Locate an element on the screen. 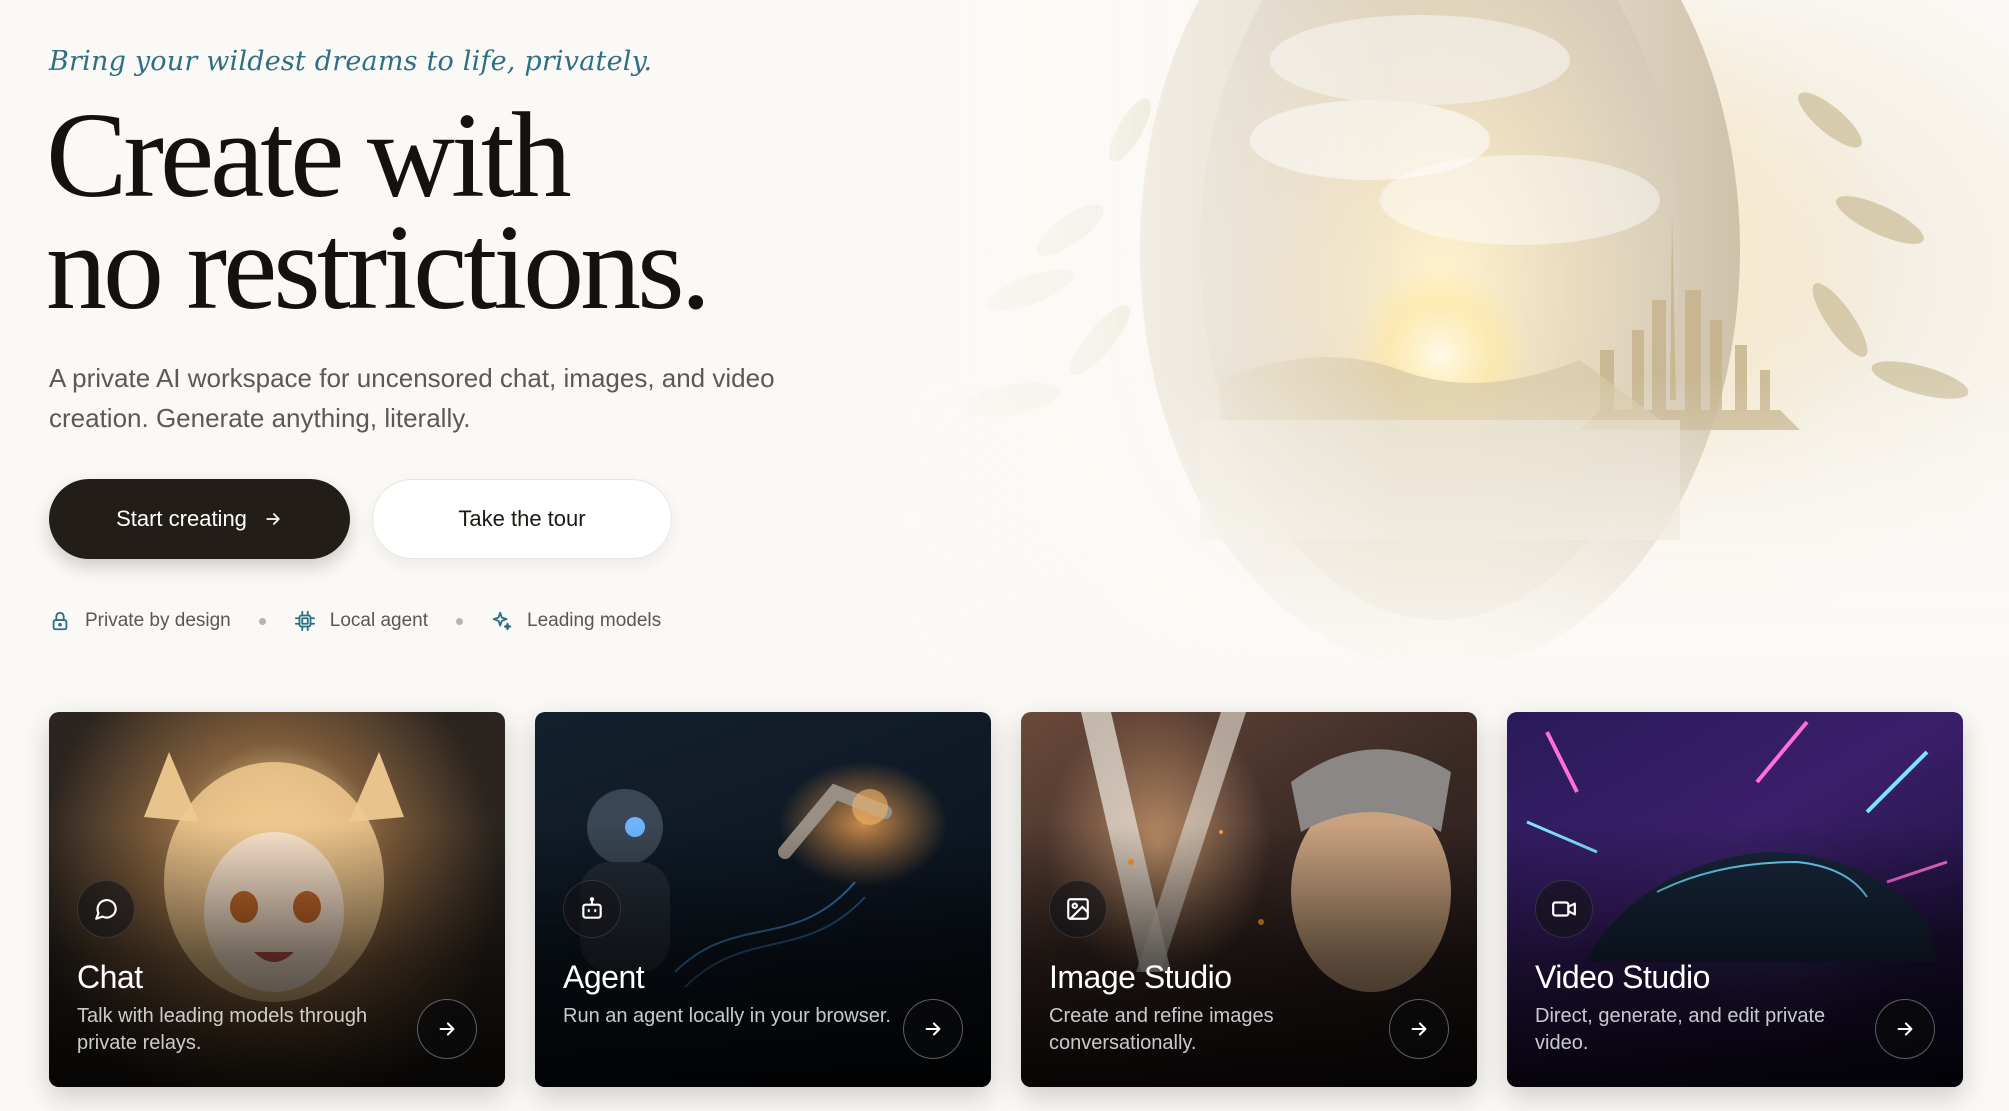 Image resolution: width=2009 pixels, height=1111 pixels. chat-bubble-icon is located at coordinates (106, 909).